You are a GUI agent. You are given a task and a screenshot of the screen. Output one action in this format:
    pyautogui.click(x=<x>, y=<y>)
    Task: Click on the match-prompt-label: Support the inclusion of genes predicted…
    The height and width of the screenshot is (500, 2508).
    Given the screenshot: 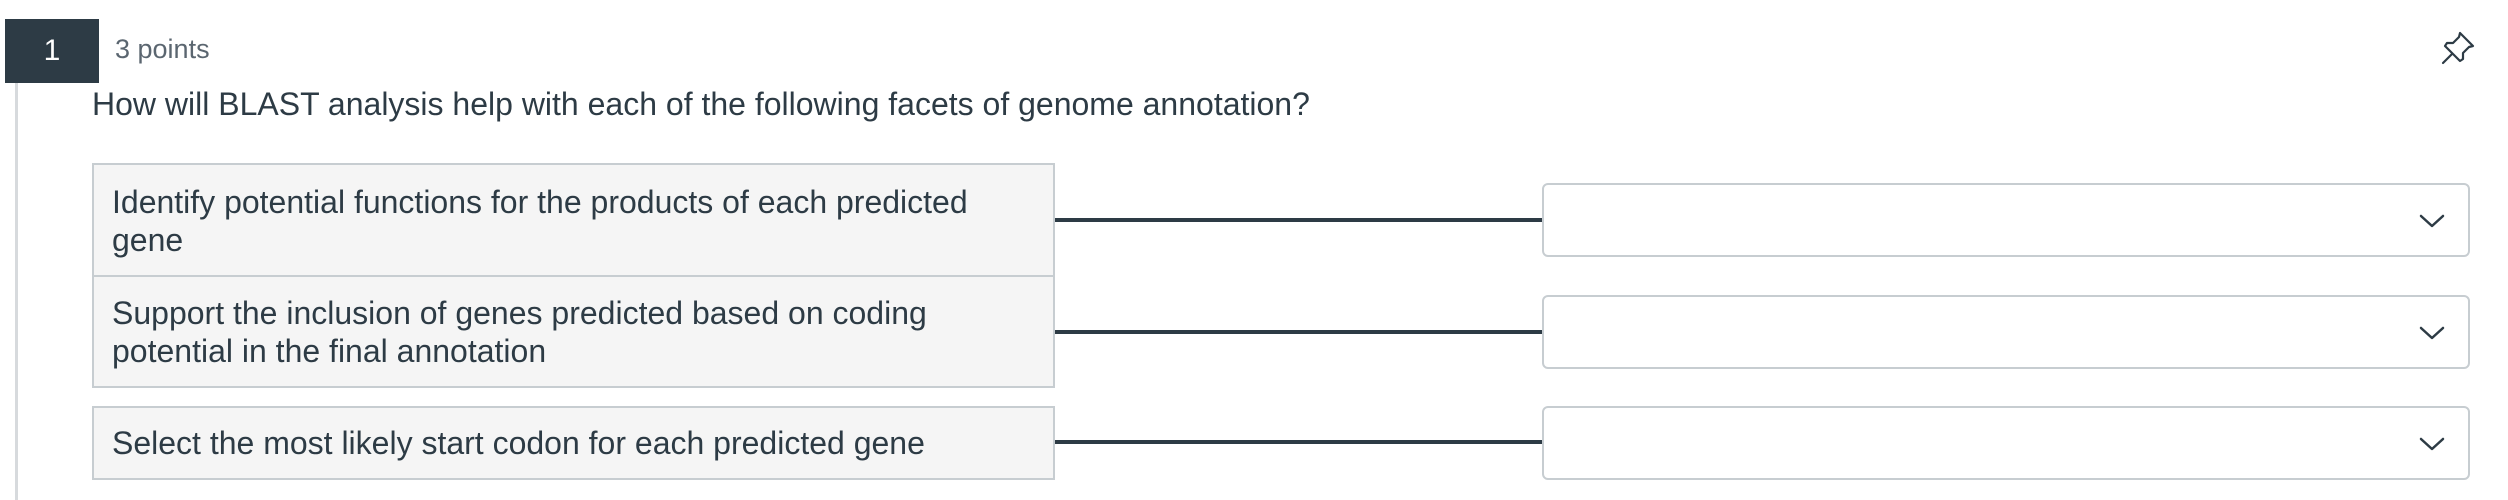 What is the action you would take?
    pyautogui.click(x=573, y=331)
    